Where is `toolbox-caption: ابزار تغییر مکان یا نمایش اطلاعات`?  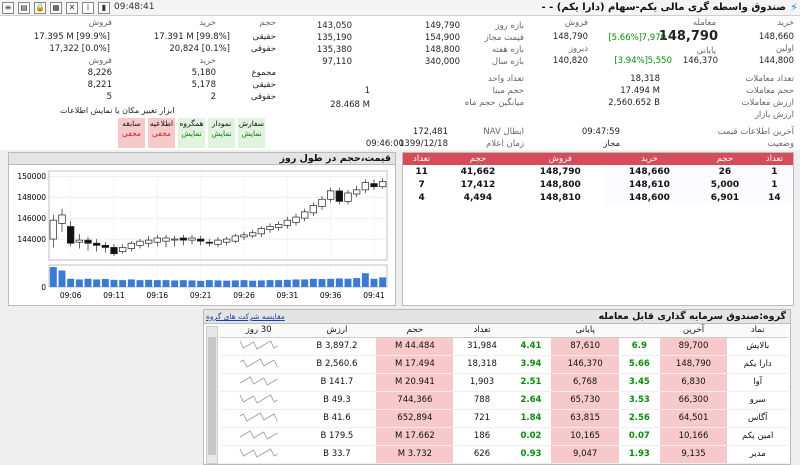 toolbox-caption: ابزار تغییر مکان یا نمایش اطلاعات is located at coordinates (117, 110).